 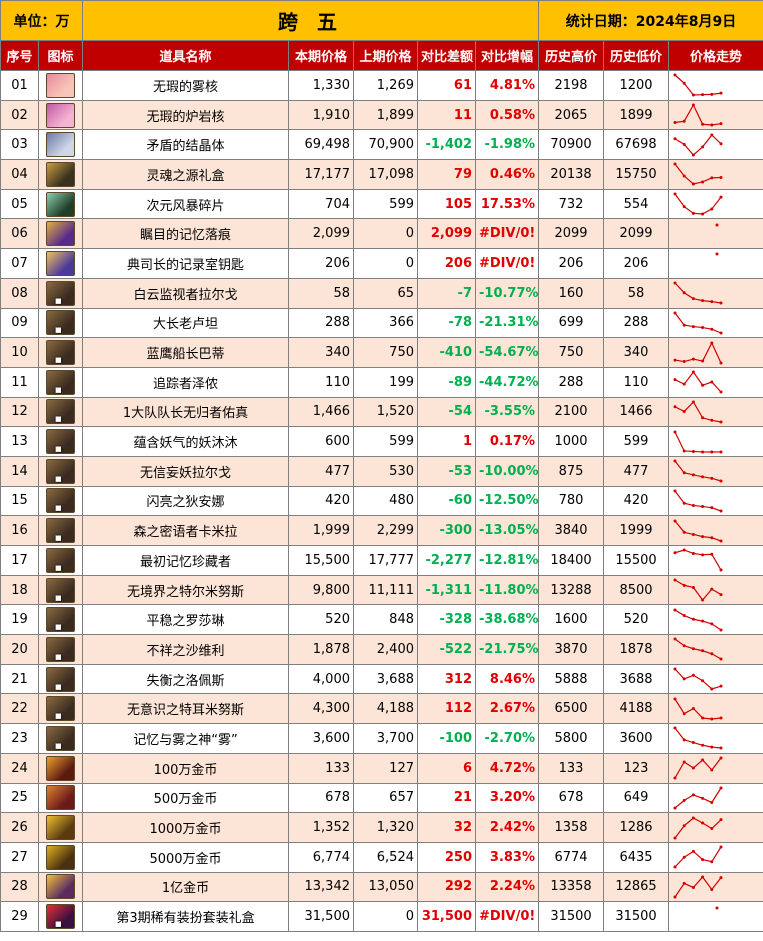 I want to click on col-header-change-pct: 对比增幅, so click(x=507, y=55).